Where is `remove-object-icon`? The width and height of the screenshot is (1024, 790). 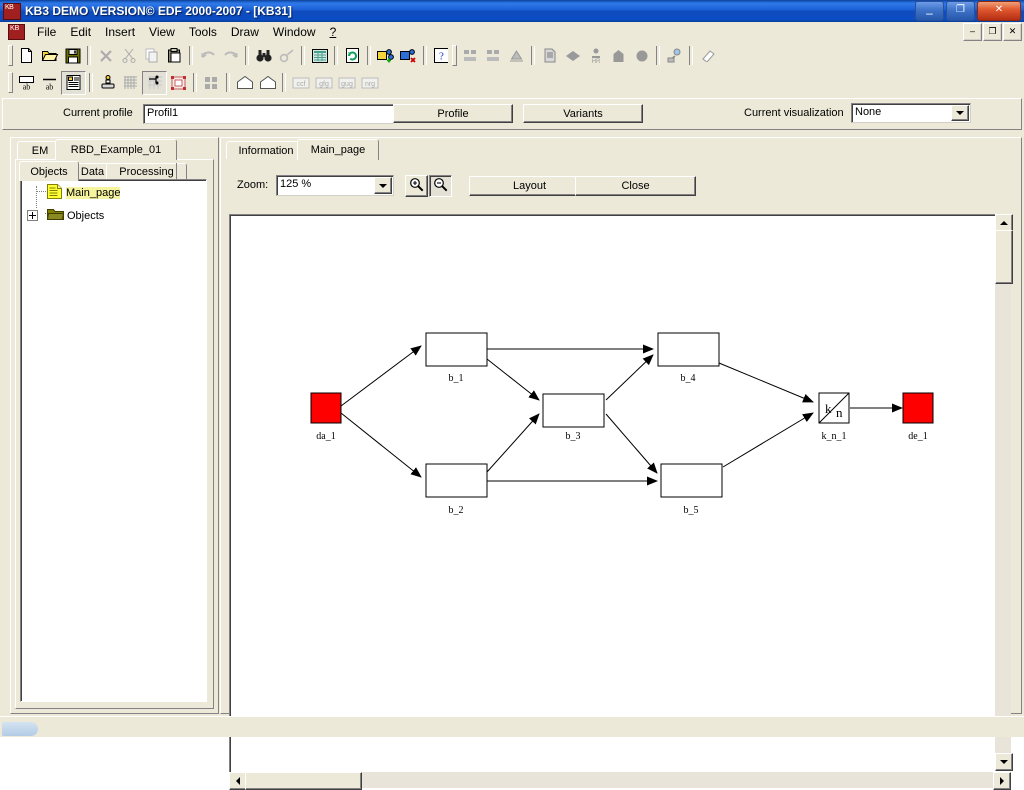 remove-object-icon is located at coordinates (408, 56).